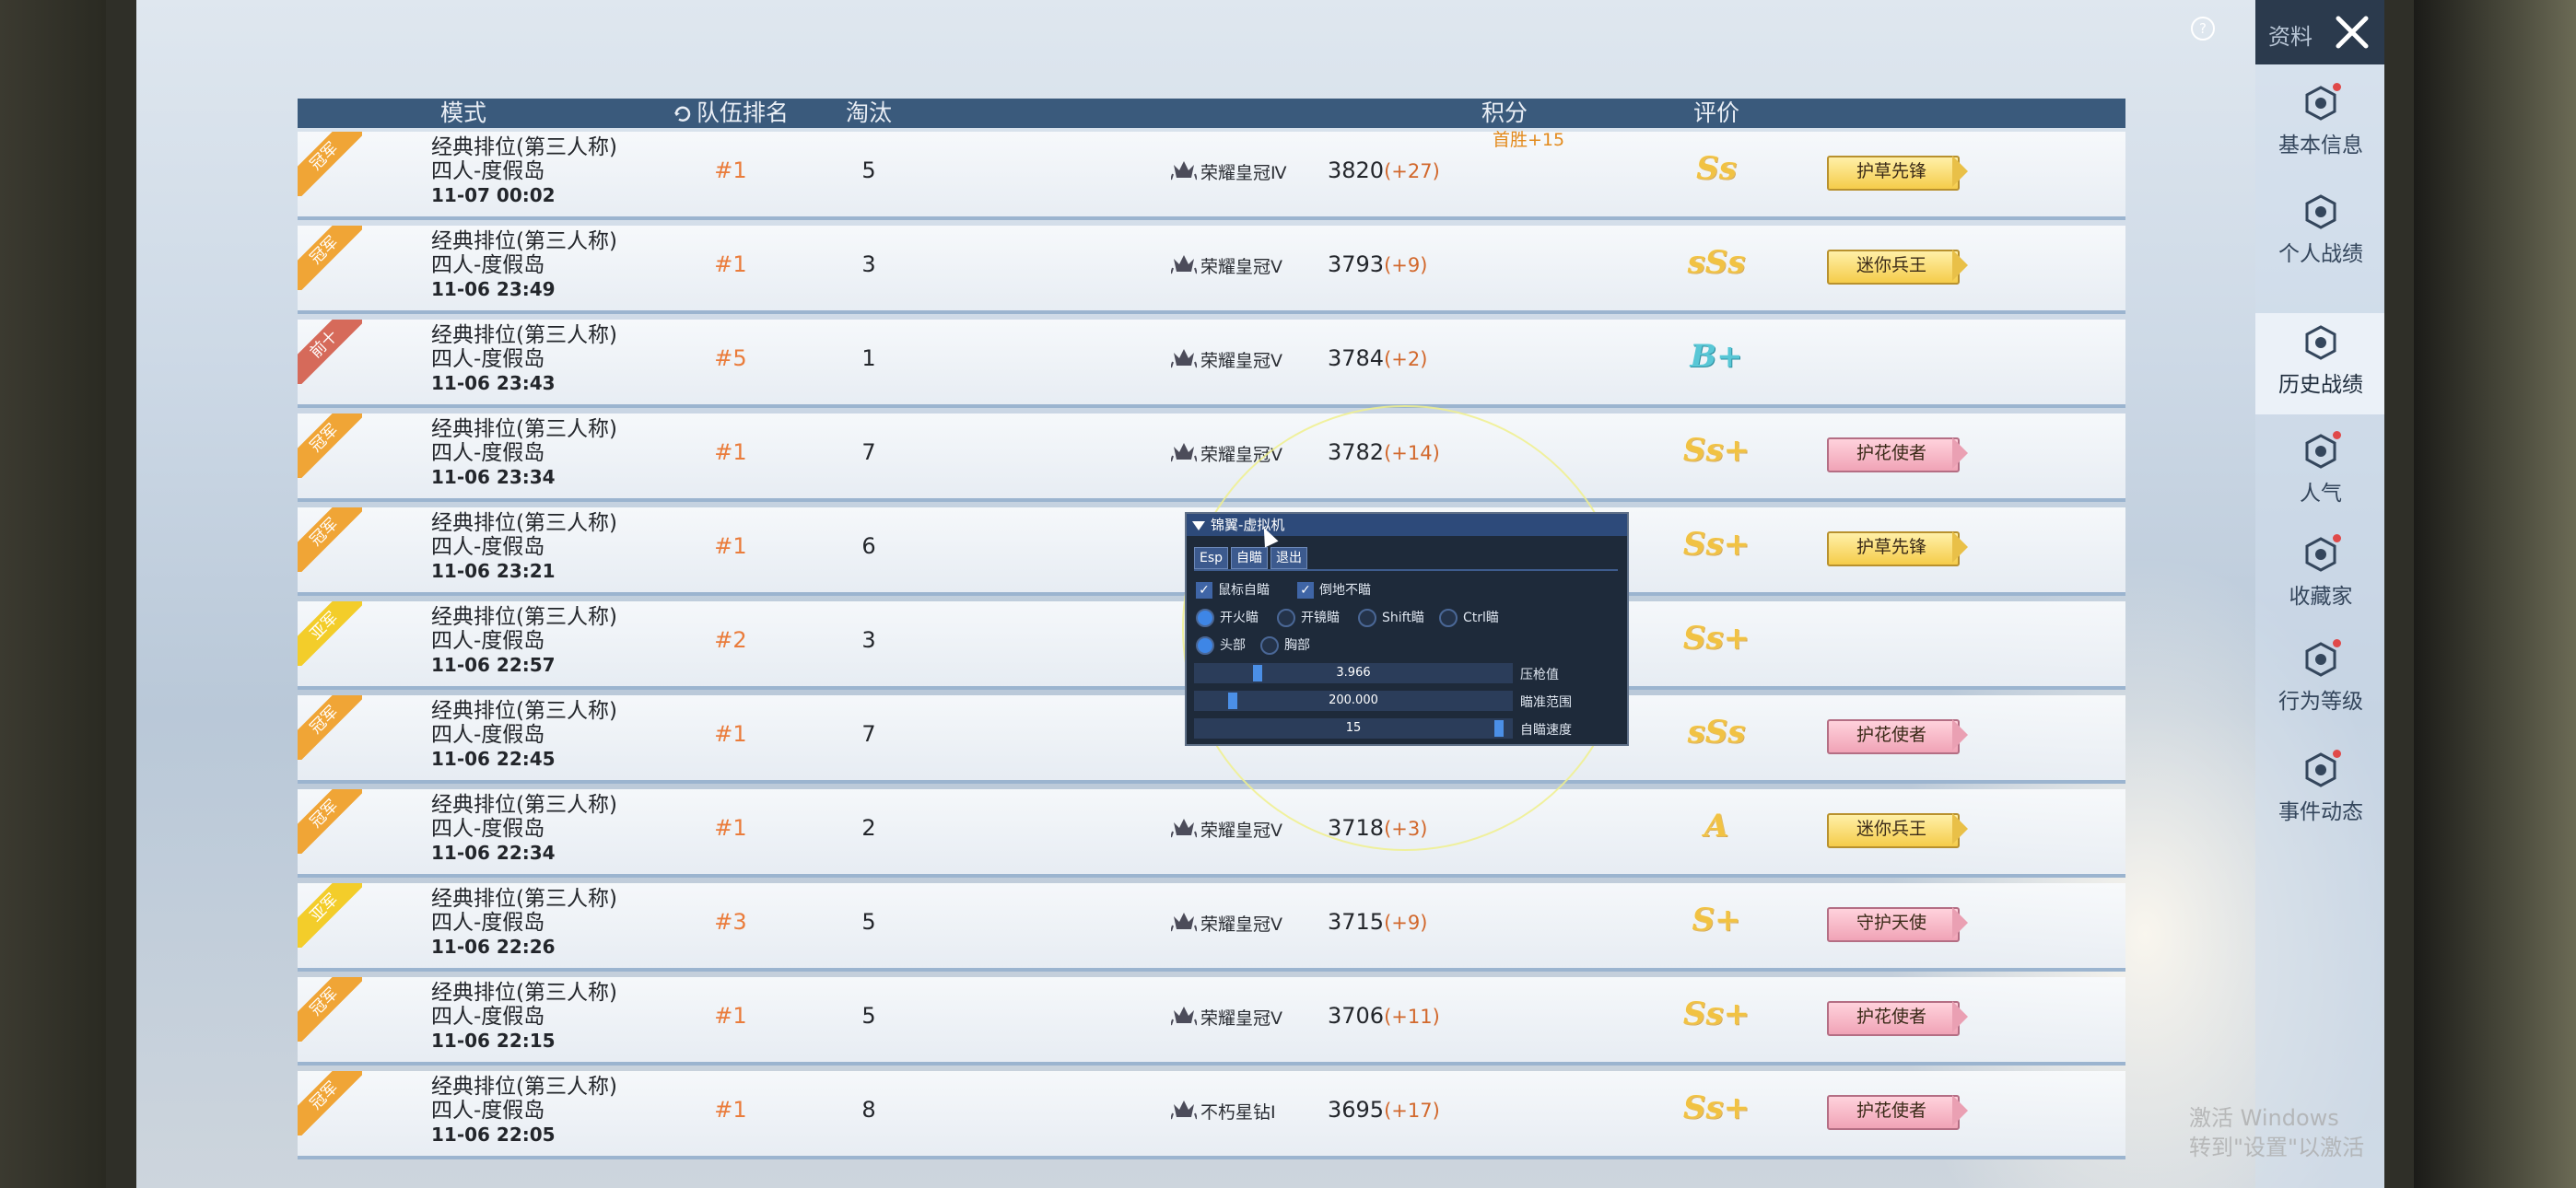  Describe the element at coordinates (1305, 590) in the screenshot. I see `checkmark-icon: ✓` at that location.